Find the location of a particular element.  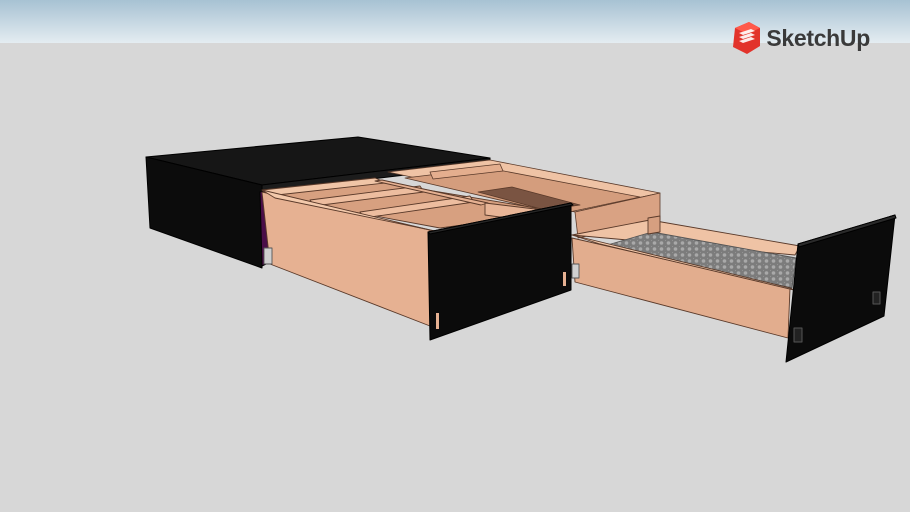

sketchup-brand: SketchUp is located at coordinates (800, 38).